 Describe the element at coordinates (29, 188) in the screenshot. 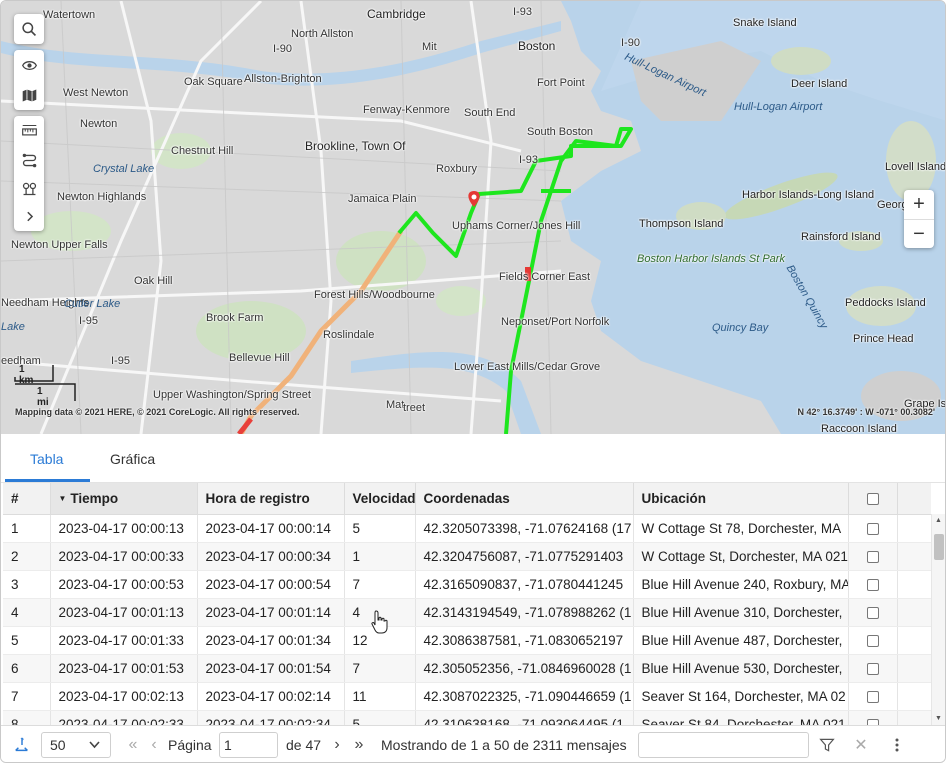

I see `markers-button` at that location.